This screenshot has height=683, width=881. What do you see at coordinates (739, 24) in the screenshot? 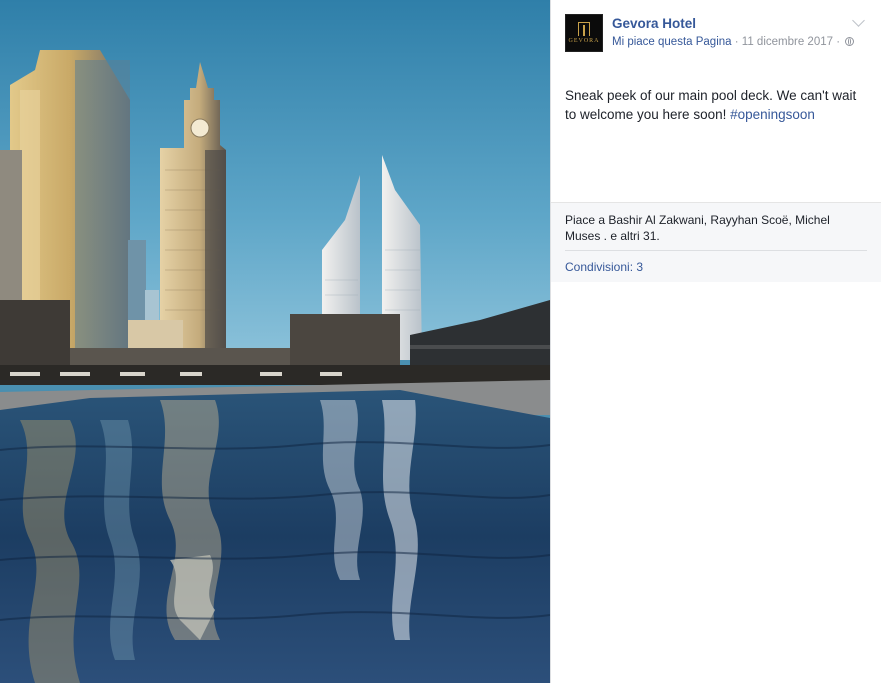
I see `page-name-link: Gevora Hotel` at bounding box center [739, 24].